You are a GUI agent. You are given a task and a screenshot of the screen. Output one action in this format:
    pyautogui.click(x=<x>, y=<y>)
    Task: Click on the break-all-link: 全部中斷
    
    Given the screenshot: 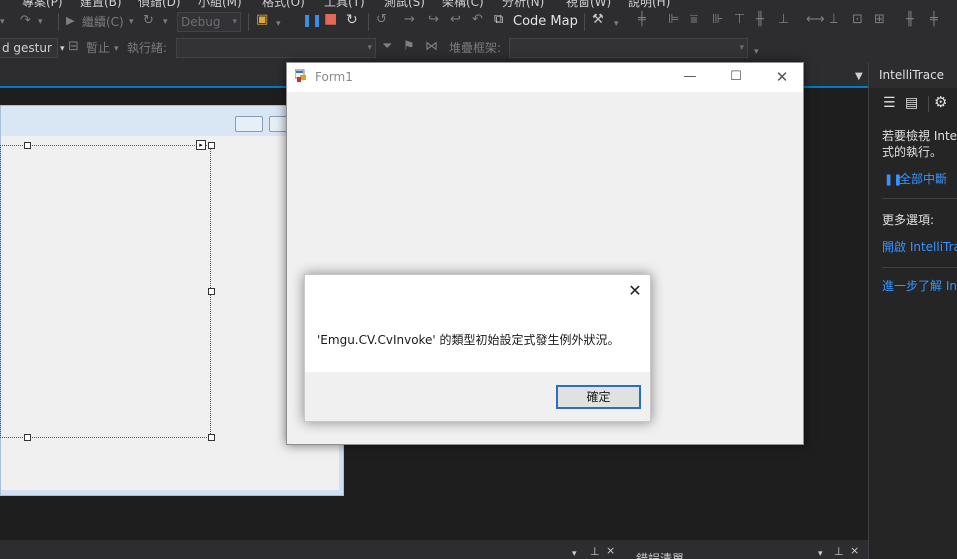 What is the action you would take?
    pyautogui.click(x=923, y=179)
    